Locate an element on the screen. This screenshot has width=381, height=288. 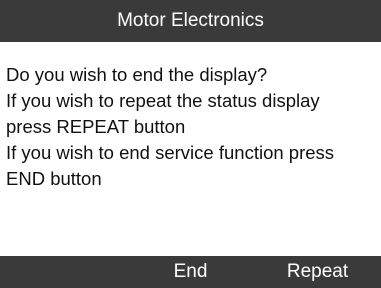
message-line: END button is located at coordinates (54, 178).